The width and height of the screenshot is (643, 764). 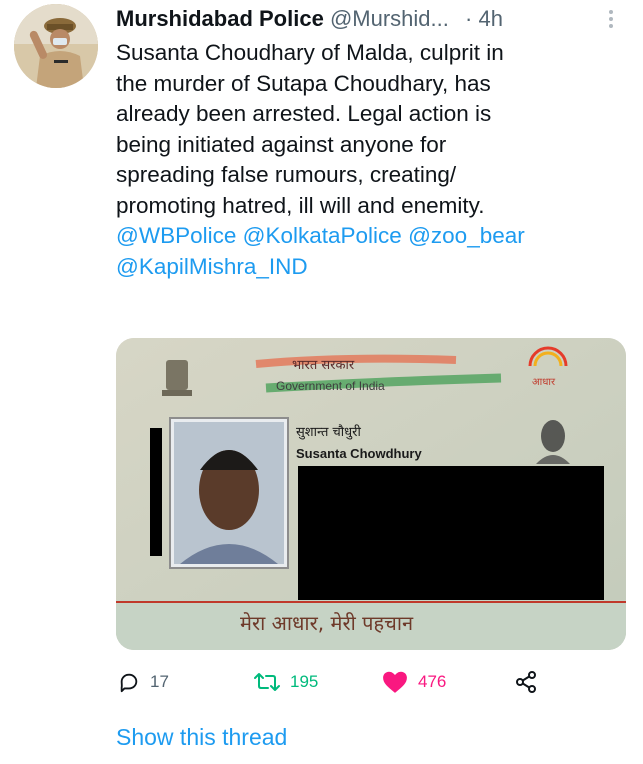 I want to click on avatar-image, so click(x=56, y=46).